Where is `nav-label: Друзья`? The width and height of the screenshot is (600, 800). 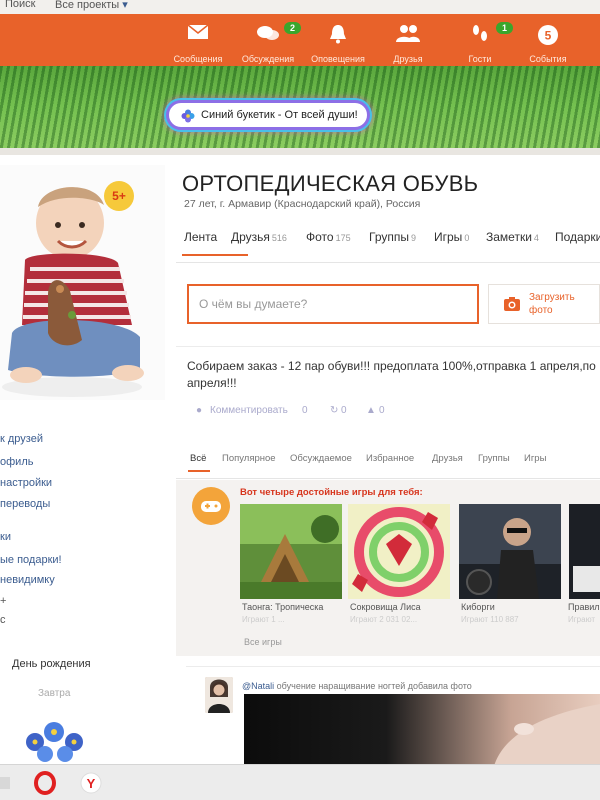
nav-label: Друзья is located at coordinates (408, 59).